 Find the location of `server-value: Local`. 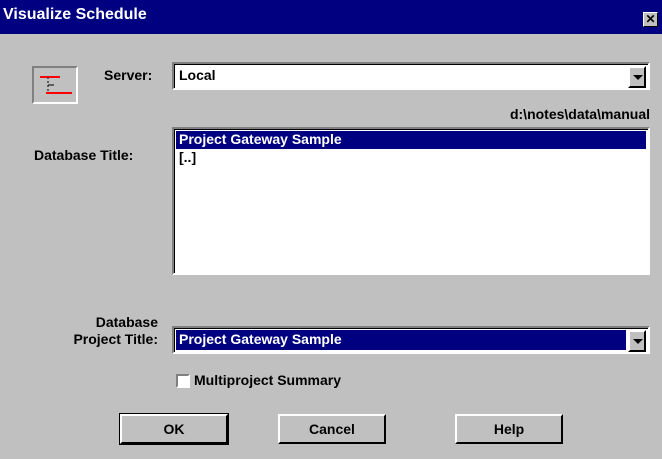

server-value: Local is located at coordinates (197, 75).